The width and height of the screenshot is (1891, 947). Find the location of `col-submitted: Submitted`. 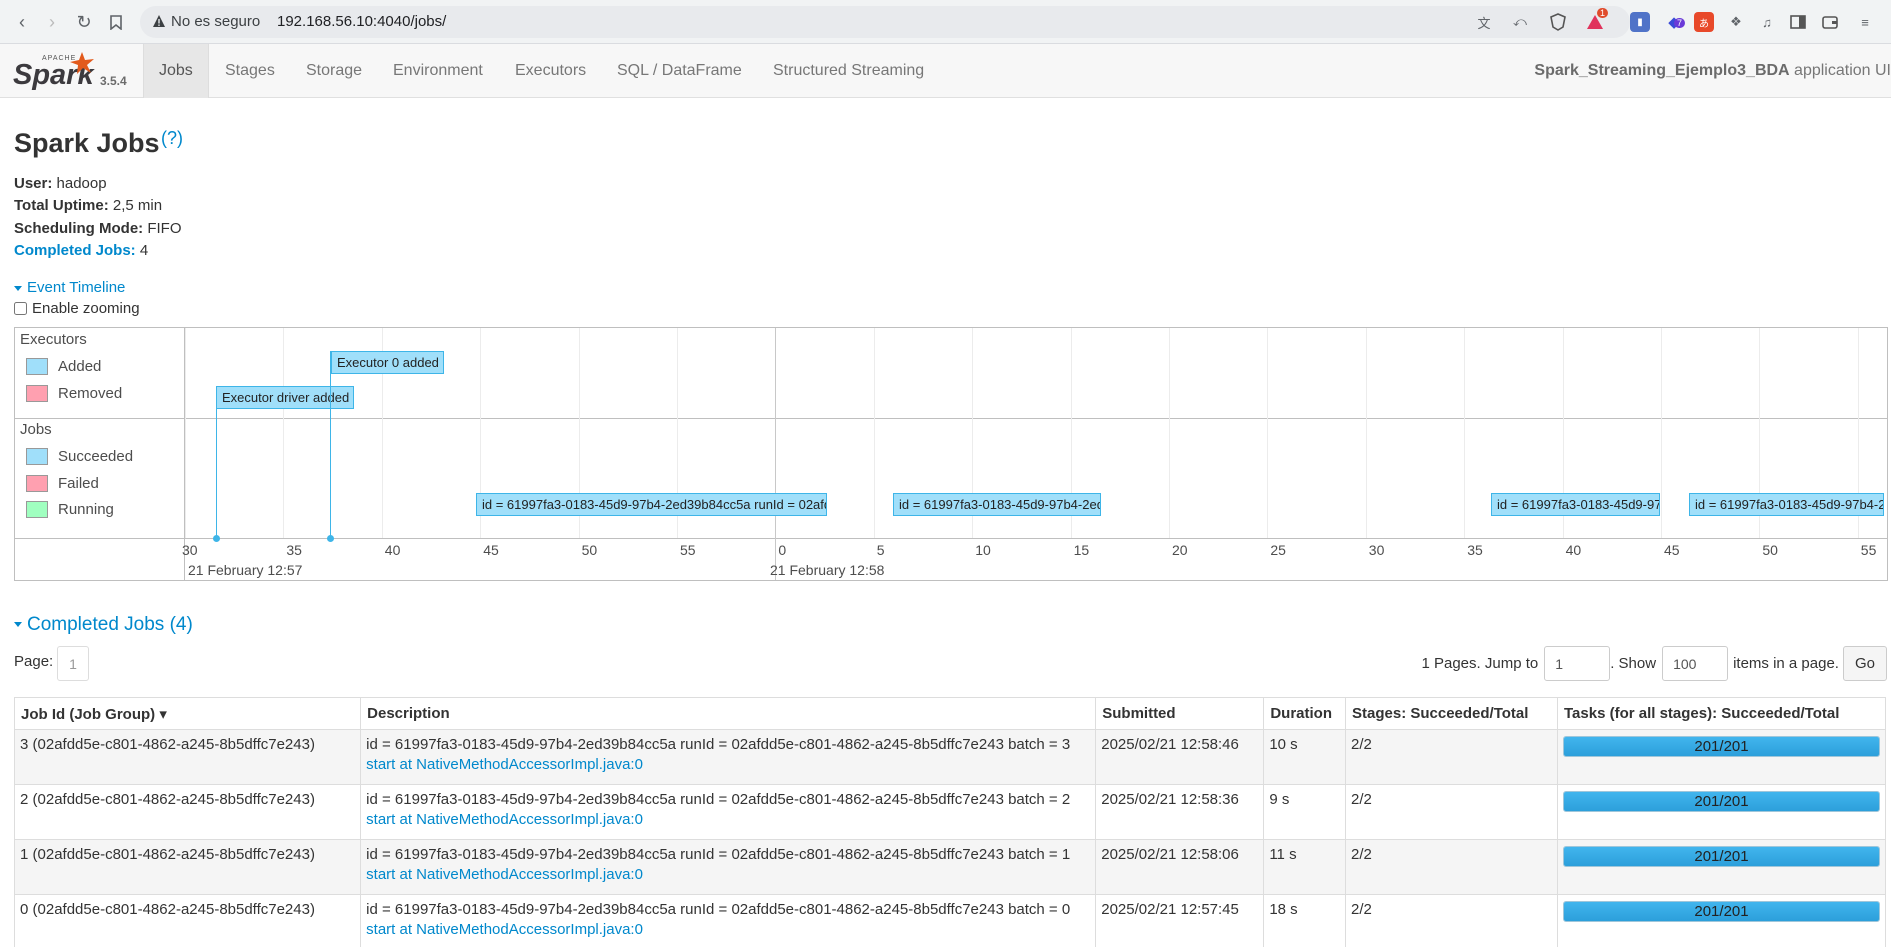

col-submitted: Submitted is located at coordinates (1180, 713).